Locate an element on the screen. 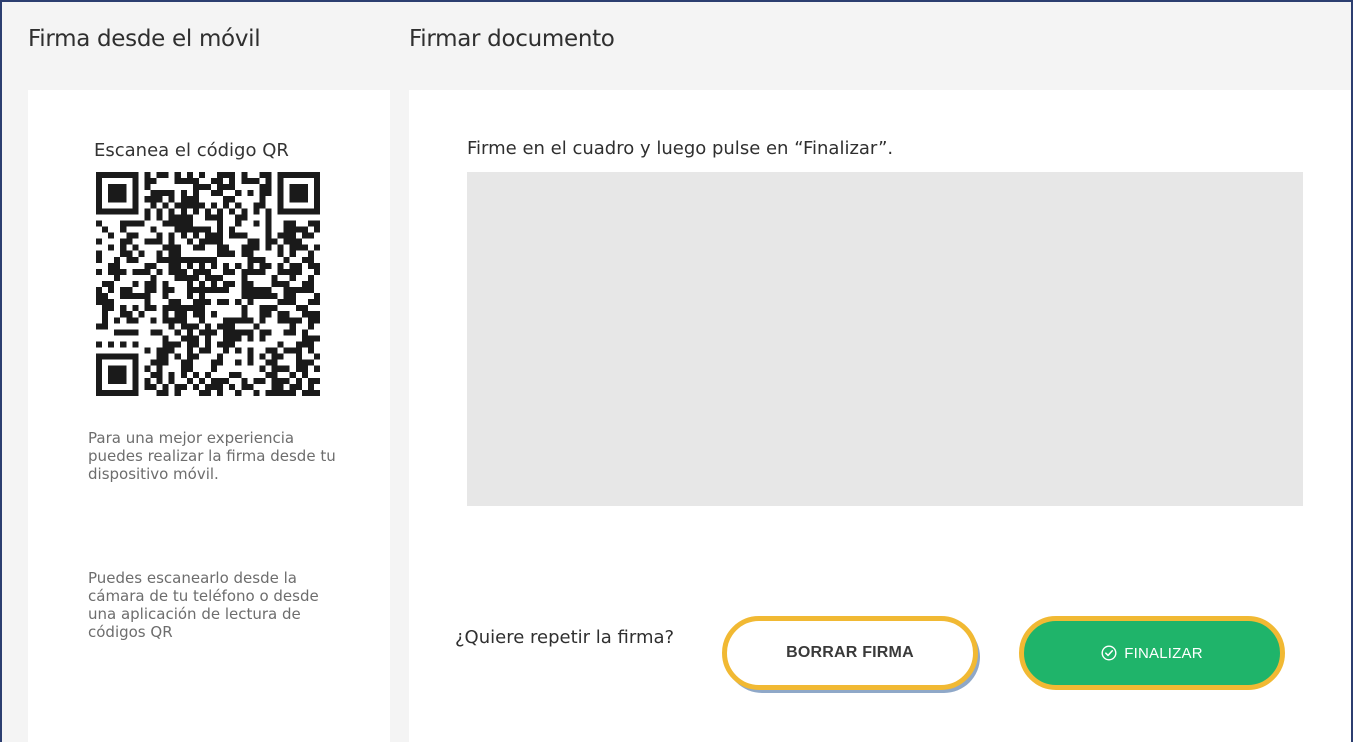 The image size is (1353, 742). sign-document-heading: Firmar documento is located at coordinates (512, 39).